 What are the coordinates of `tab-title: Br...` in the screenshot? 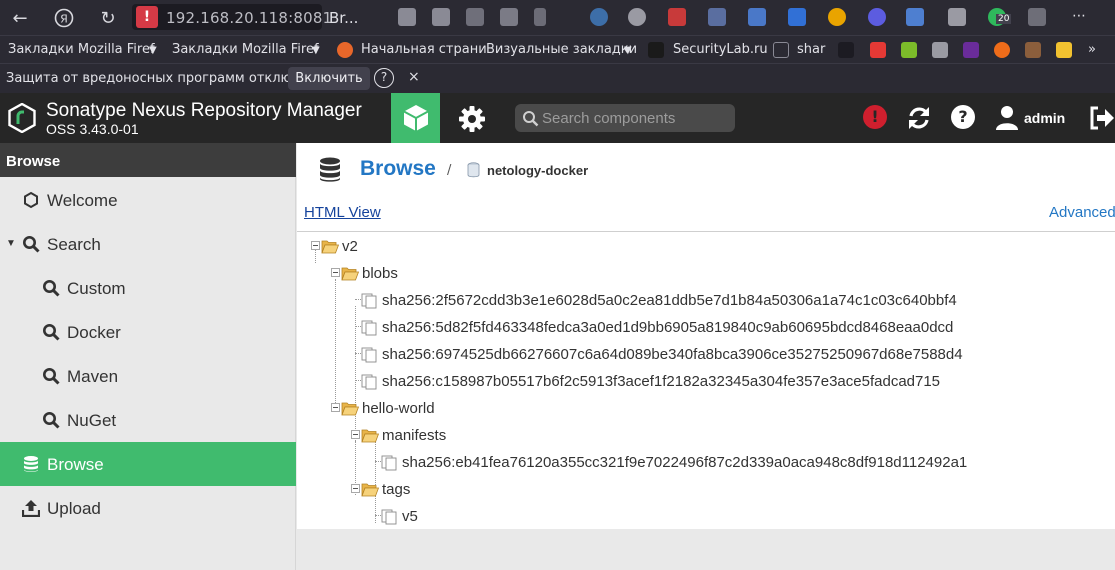 It's located at (343, 18).